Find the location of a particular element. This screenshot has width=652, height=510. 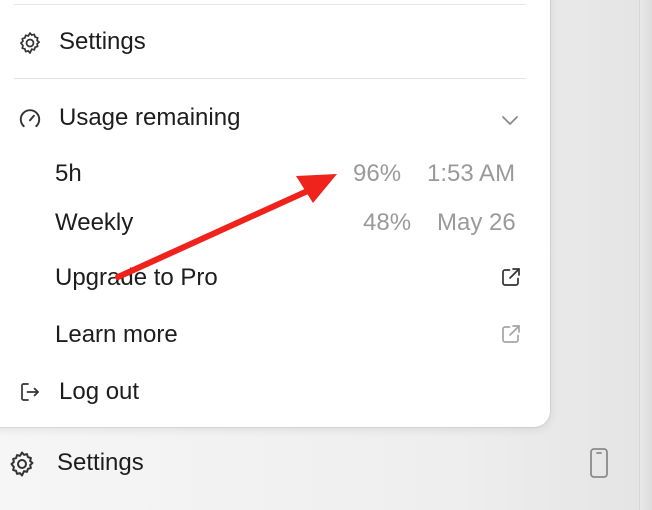

menu-item-settings: Settings is located at coordinates (263, 42).